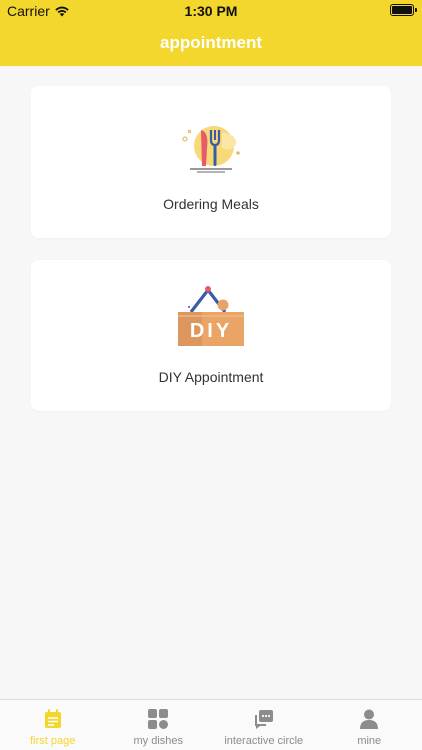  Describe the element at coordinates (53, 719) in the screenshot. I see `calendar-icon` at that location.